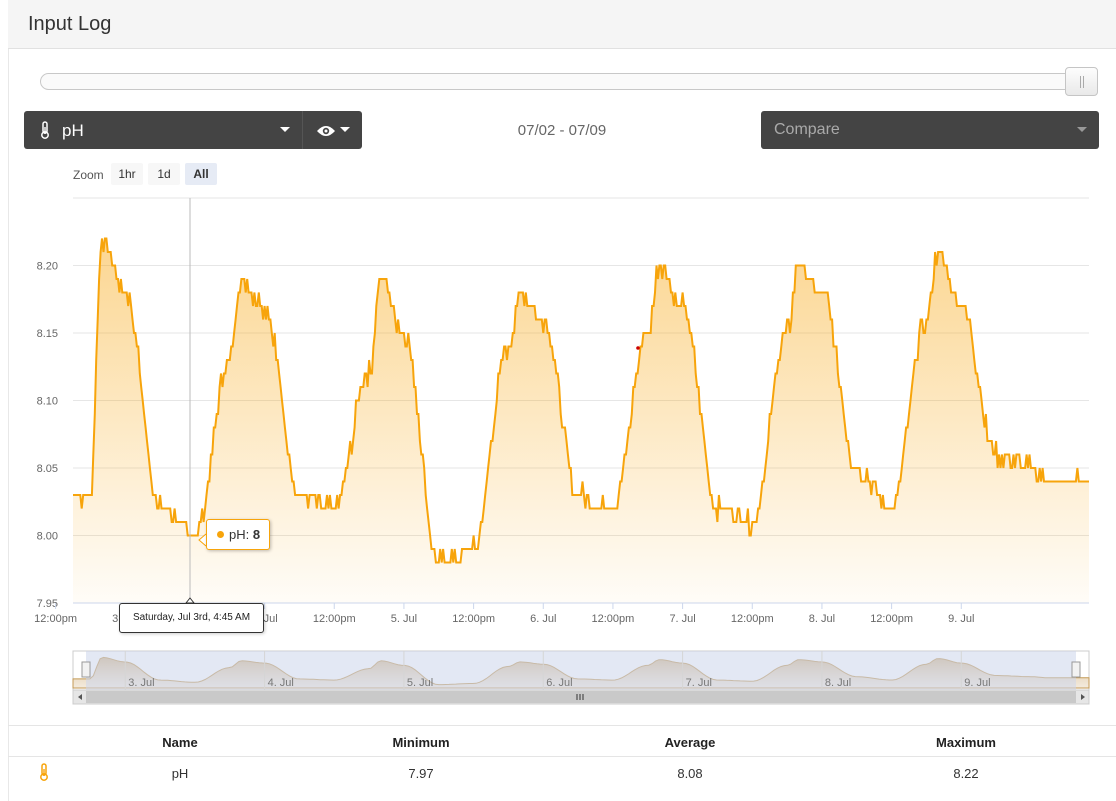 The width and height of the screenshot is (1116, 801). Describe the element at coordinates (690, 742) in the screenshot. I see `col-average-header: Average` at that location.